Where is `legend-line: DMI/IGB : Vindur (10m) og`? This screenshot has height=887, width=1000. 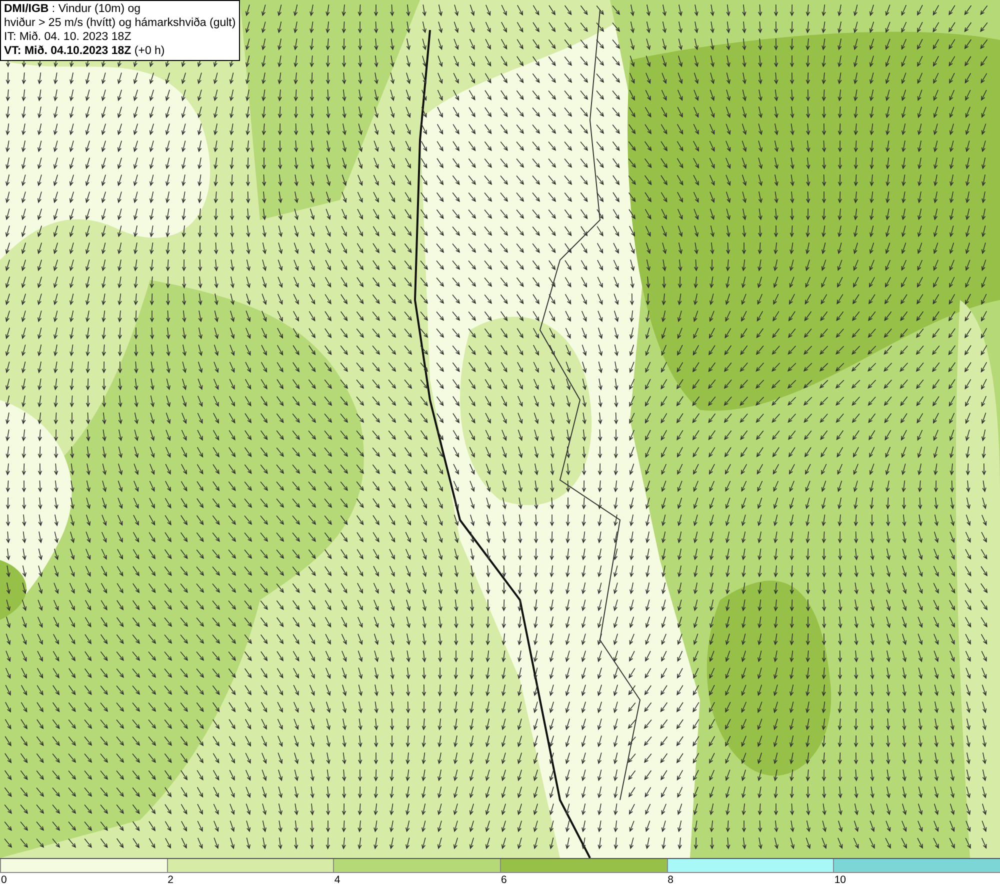
legend-line: DMI/IGB : Vindur (10m) og is located at coordinates (73, 9).